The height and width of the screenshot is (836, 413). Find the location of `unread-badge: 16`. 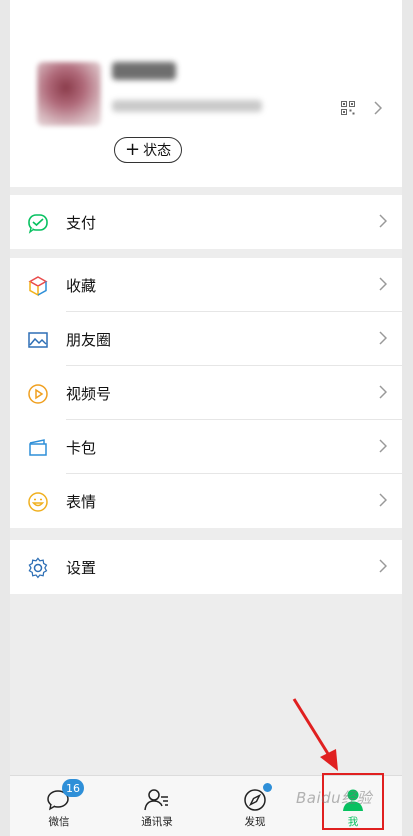

unread-badge: 16 is located at coordinates (73, 788).